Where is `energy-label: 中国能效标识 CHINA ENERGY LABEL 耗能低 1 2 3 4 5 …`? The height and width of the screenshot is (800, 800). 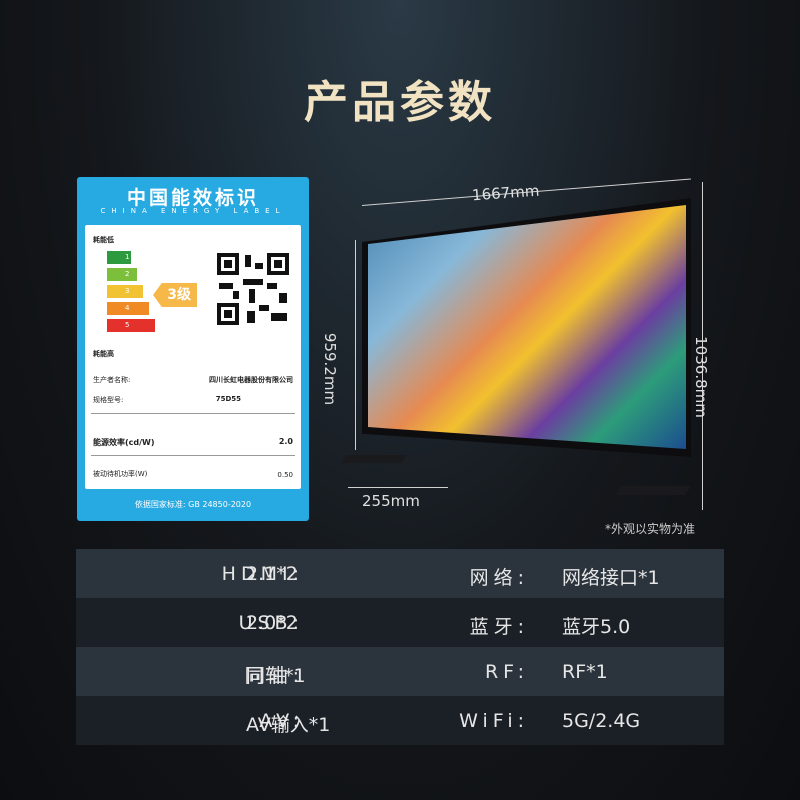 energy-label: 中国能效标识 CHINA ENERGY LABEL 耗能低 1 2 3 4 5 … is located at coordinates (193, 349).